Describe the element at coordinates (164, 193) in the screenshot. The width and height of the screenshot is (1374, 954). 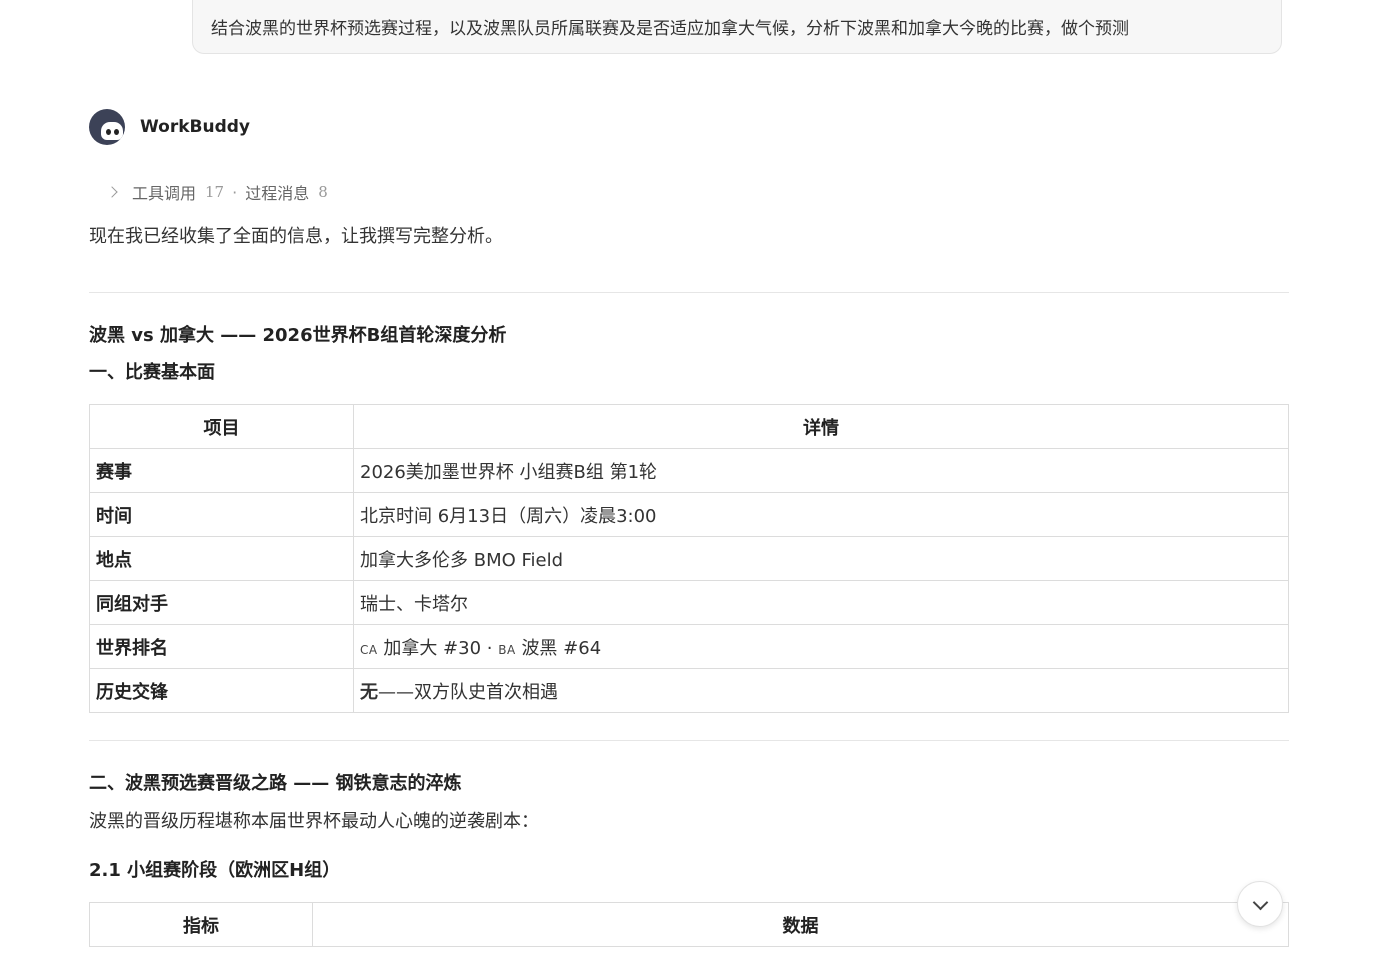
I see `tool-calls-label: 工具调用` at that location.